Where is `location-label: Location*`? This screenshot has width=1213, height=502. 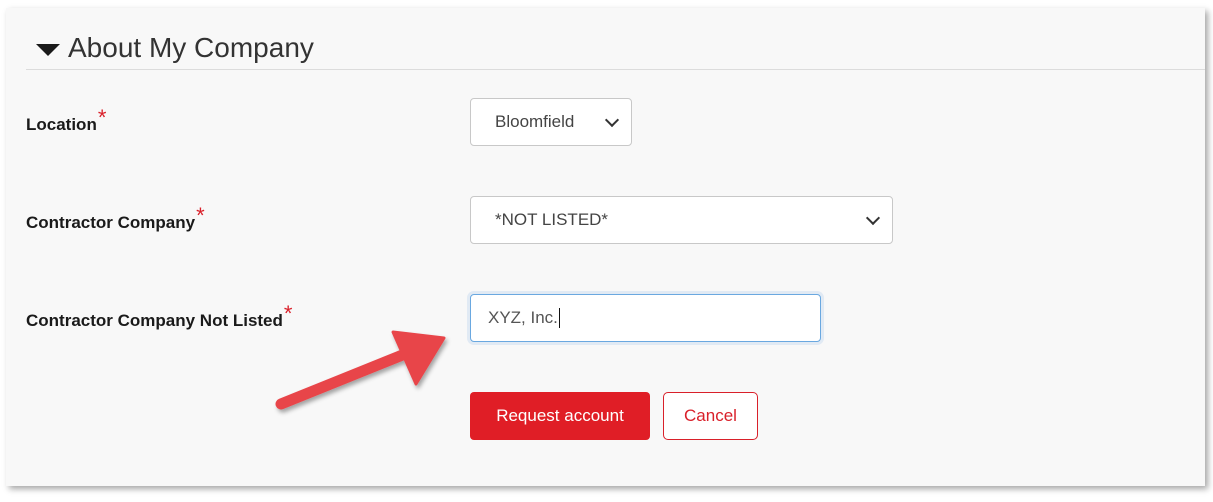 location-label: Location* is located at coordinates (66, 120).